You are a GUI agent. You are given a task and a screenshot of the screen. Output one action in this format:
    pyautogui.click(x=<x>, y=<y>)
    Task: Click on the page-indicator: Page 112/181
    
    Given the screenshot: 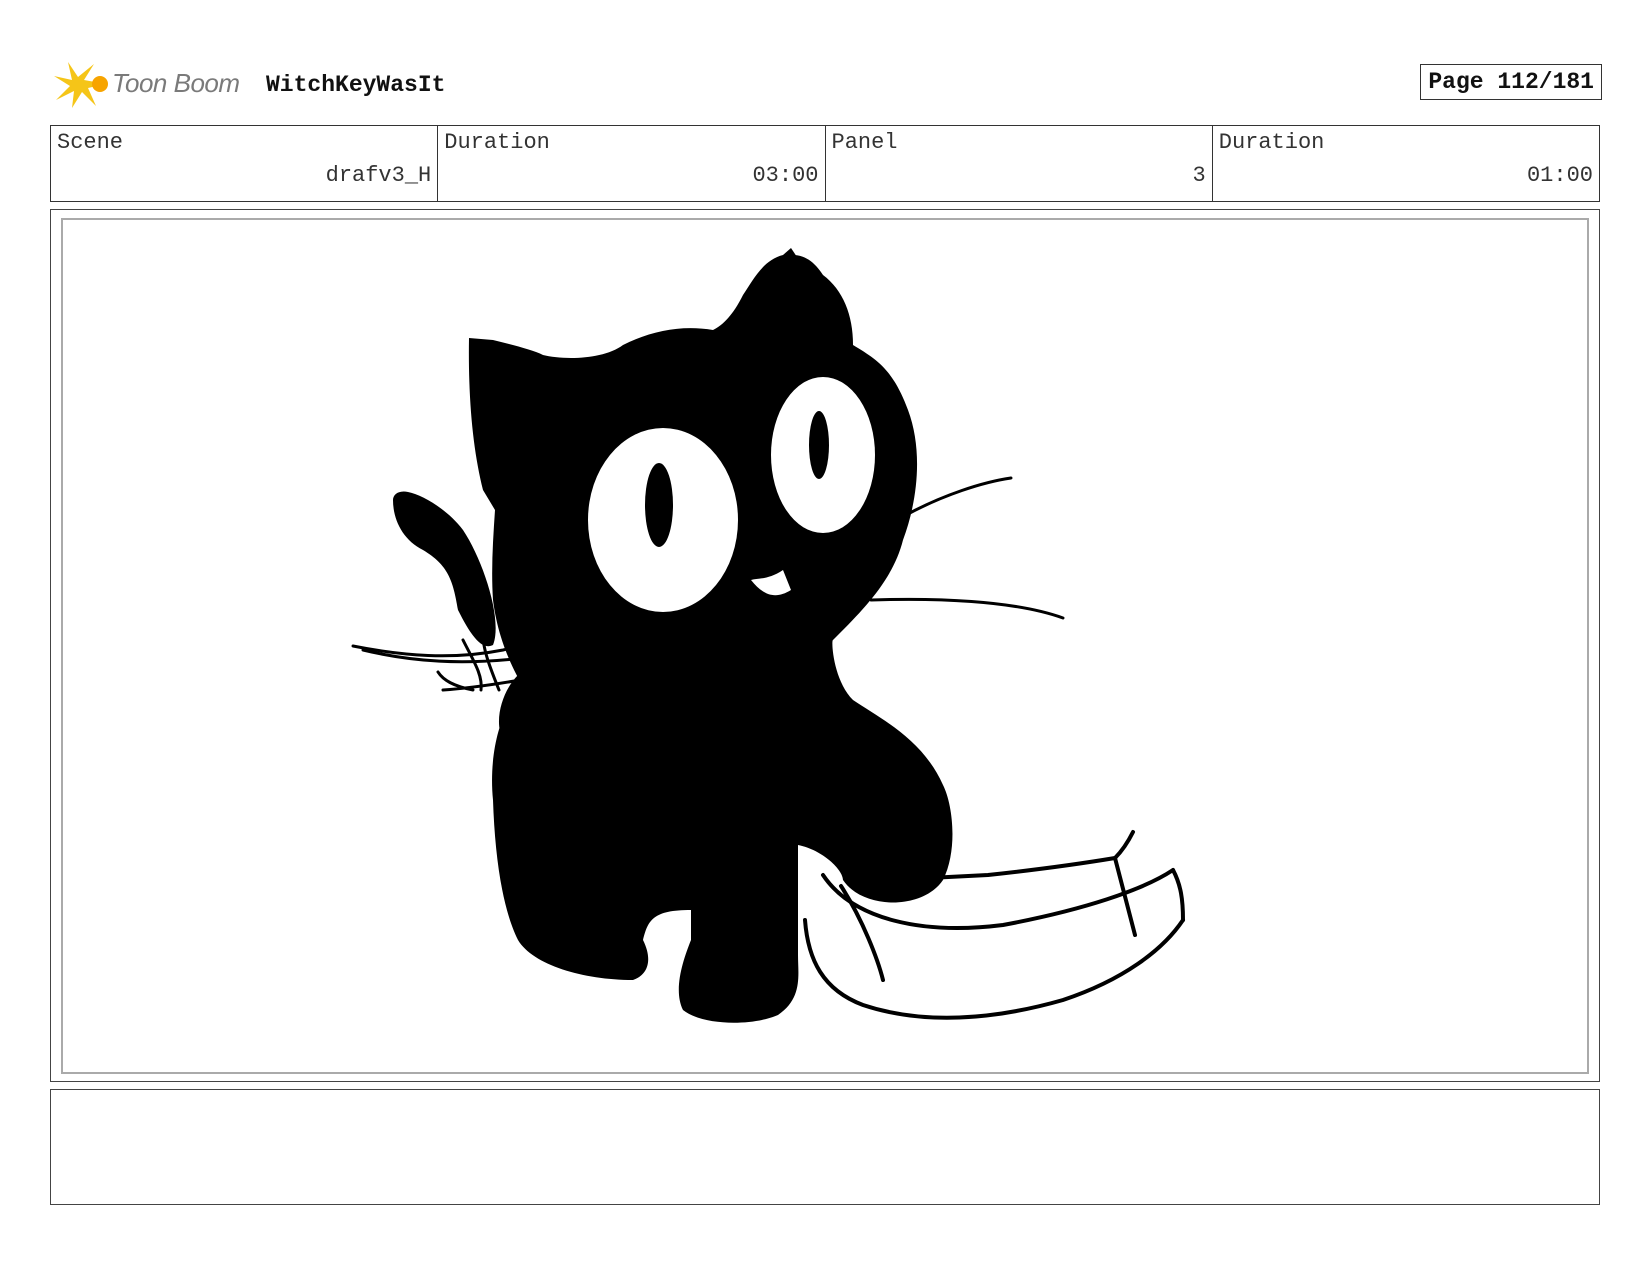 What is the action you would take?
    pyautogui.click(x=1511, y=82)
    